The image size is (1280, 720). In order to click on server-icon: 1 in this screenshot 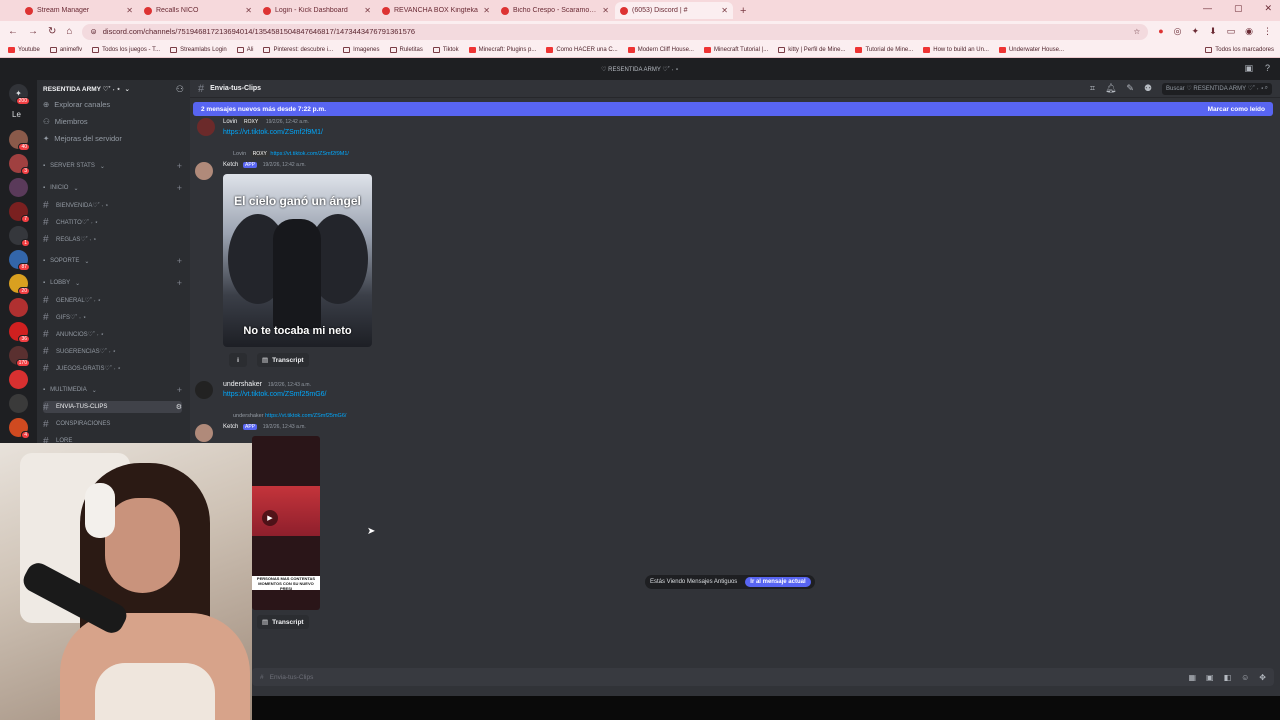, I will do `click(19, 236)`.